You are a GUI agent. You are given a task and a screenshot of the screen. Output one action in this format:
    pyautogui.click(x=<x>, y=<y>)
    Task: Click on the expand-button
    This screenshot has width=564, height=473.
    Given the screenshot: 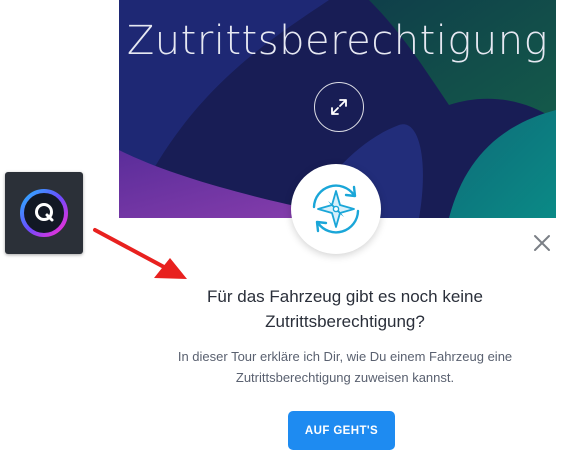 What is the action you would take?
    pyautogui.click(x=339, y=107)
    